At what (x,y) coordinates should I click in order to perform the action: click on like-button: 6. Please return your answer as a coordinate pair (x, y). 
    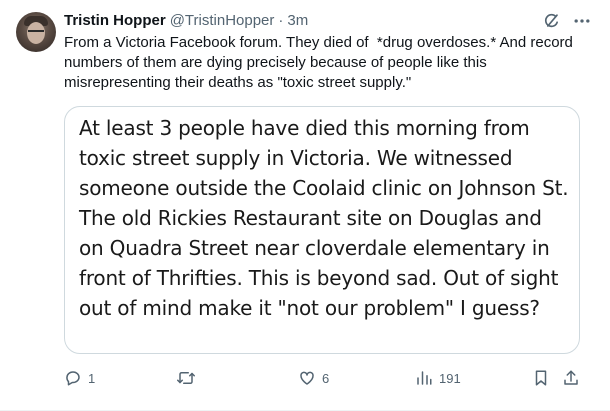
    Looking at the image, I should click on (313, 378).